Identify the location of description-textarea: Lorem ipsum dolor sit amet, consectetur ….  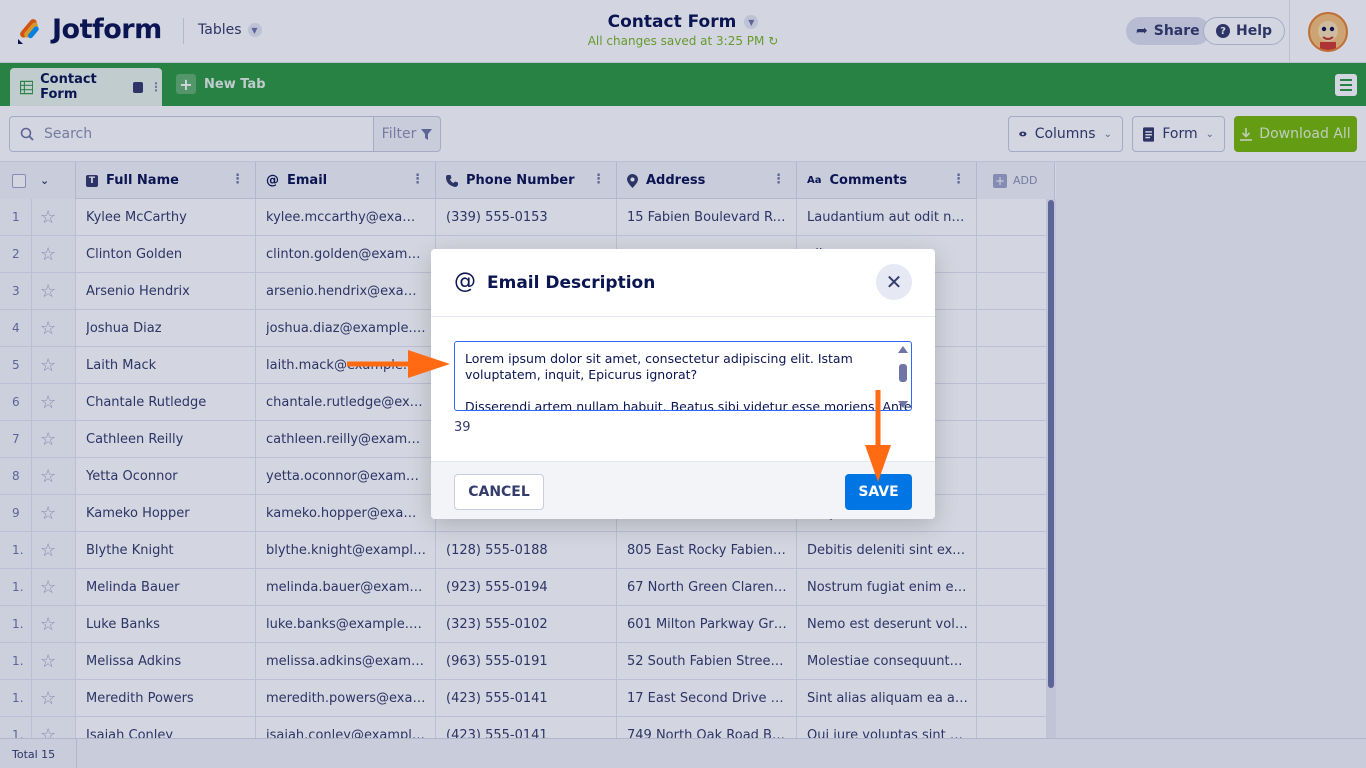
(683, 376).